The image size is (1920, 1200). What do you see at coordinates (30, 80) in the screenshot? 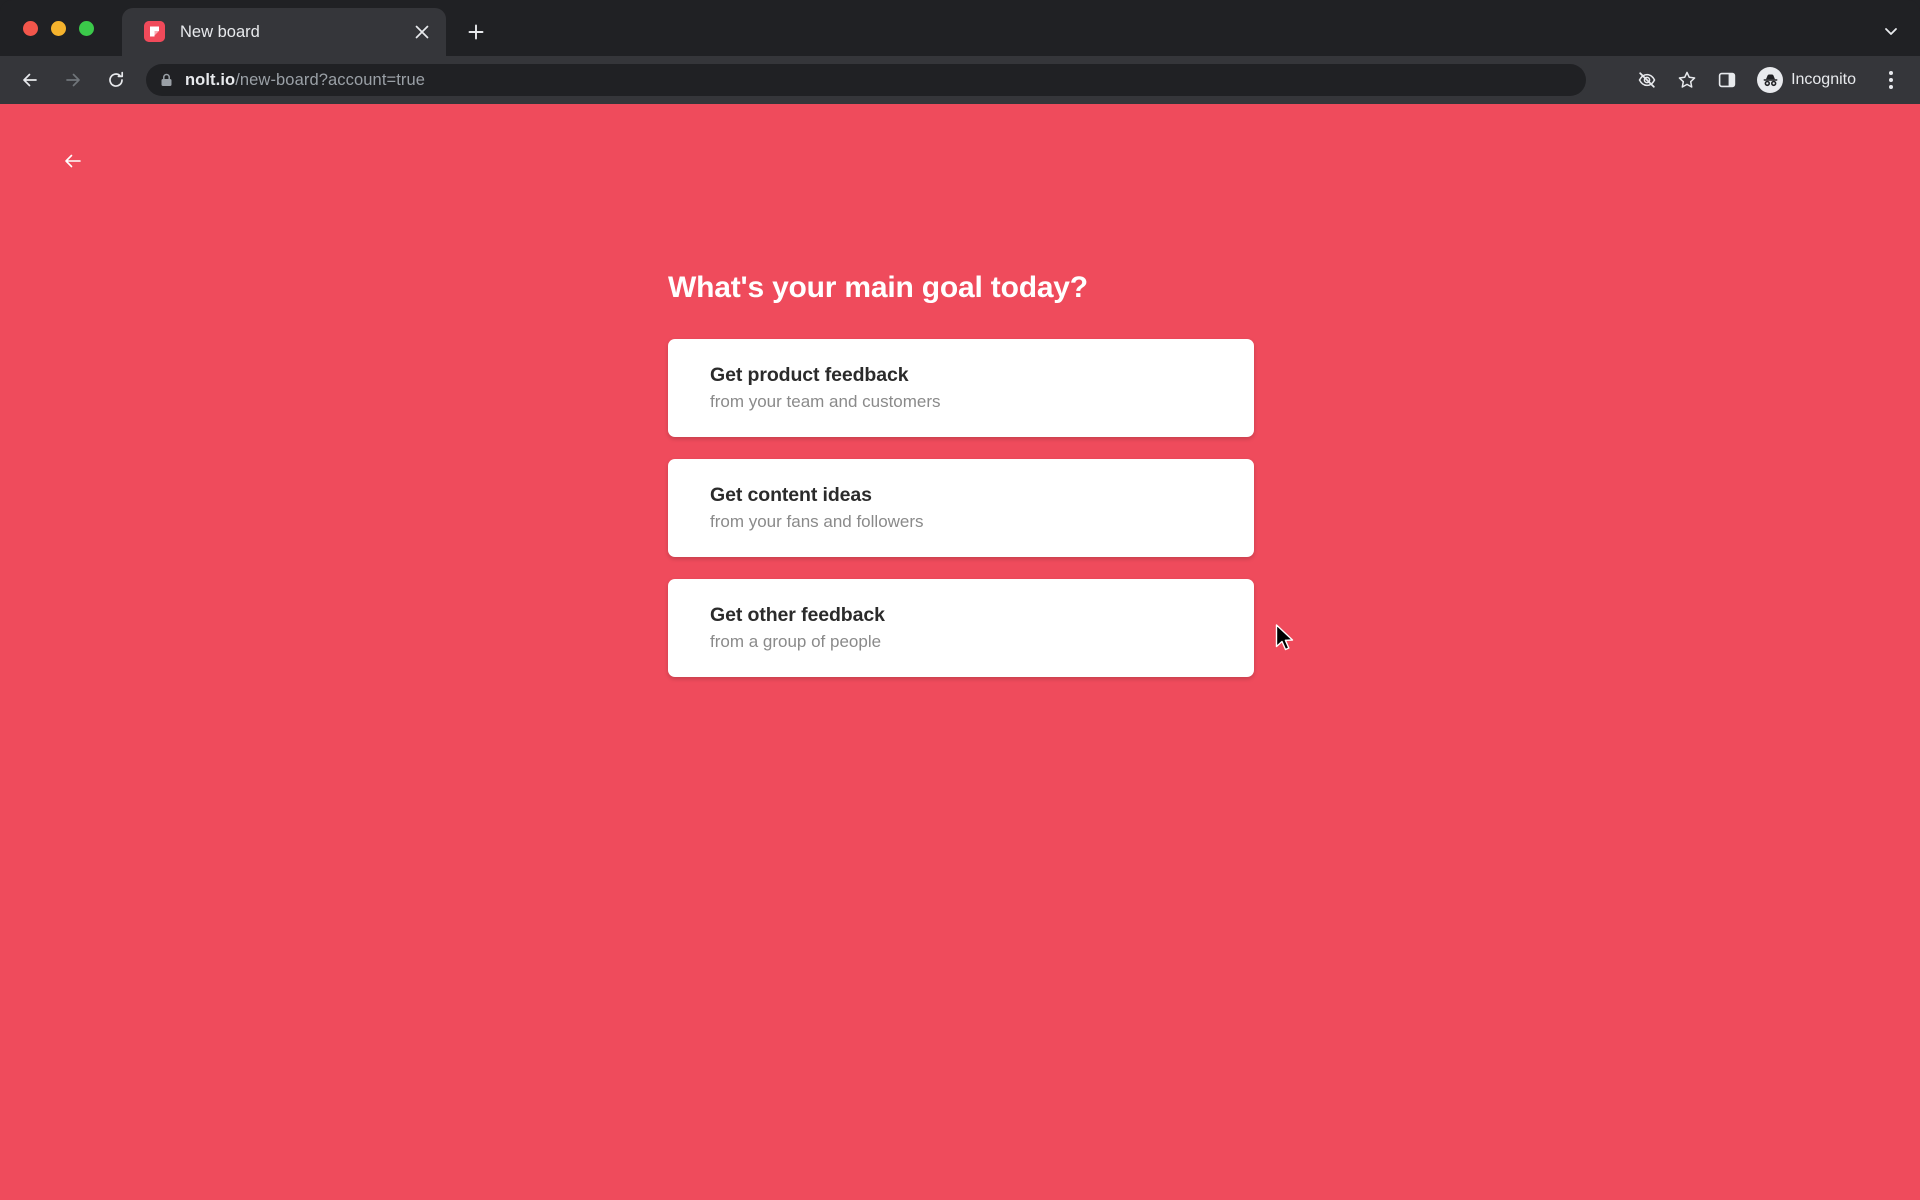
I see `back-button` at bounding box center [30, 80].